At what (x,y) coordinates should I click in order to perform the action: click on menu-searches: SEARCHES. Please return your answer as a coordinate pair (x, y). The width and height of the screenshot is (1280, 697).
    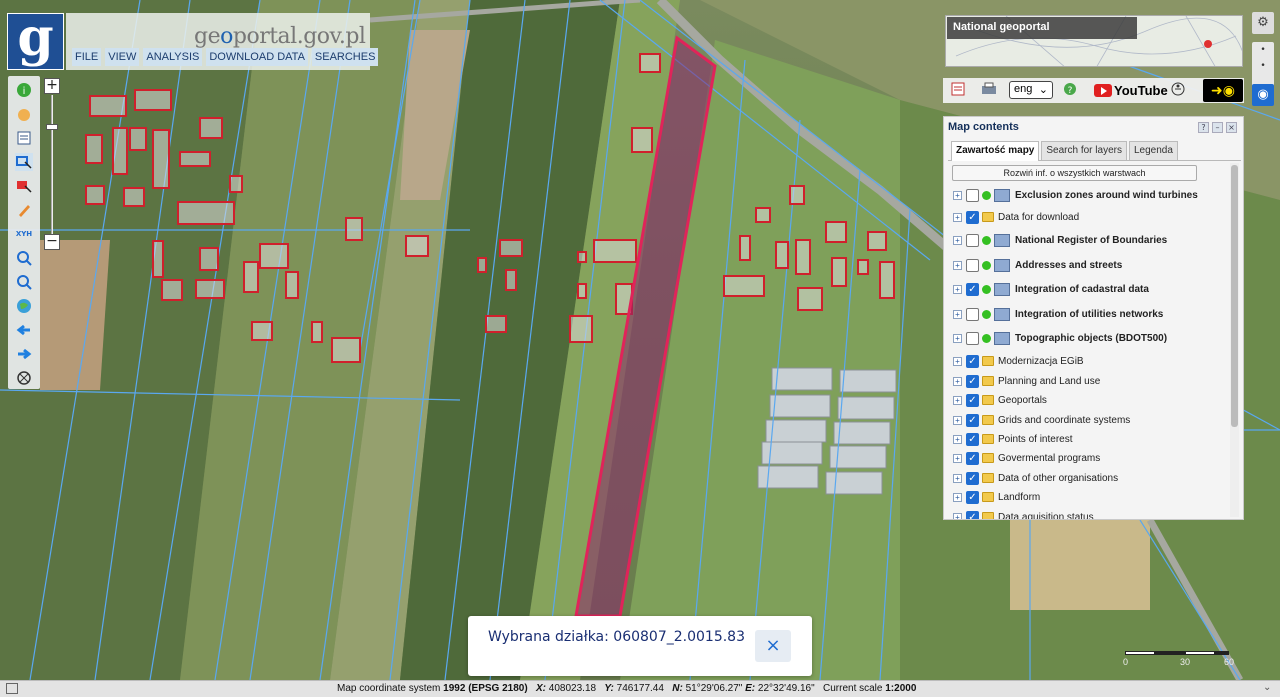
    Looking at the image, I should click on (345, 57).